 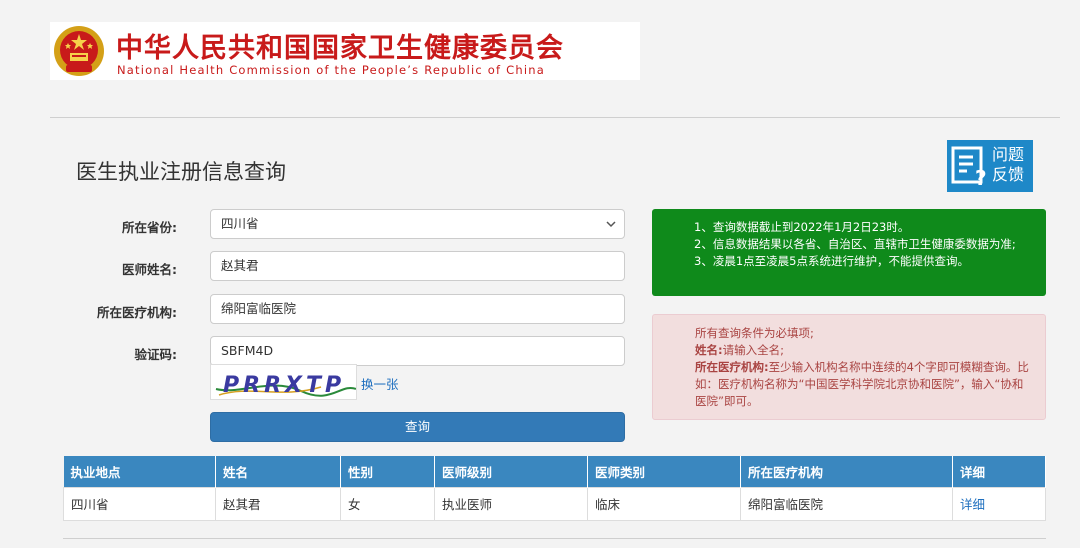 What do you see at coordinates (972, 504) in the screenshot?
I see `detail-link: 详细` at bounding box center [972, 504].